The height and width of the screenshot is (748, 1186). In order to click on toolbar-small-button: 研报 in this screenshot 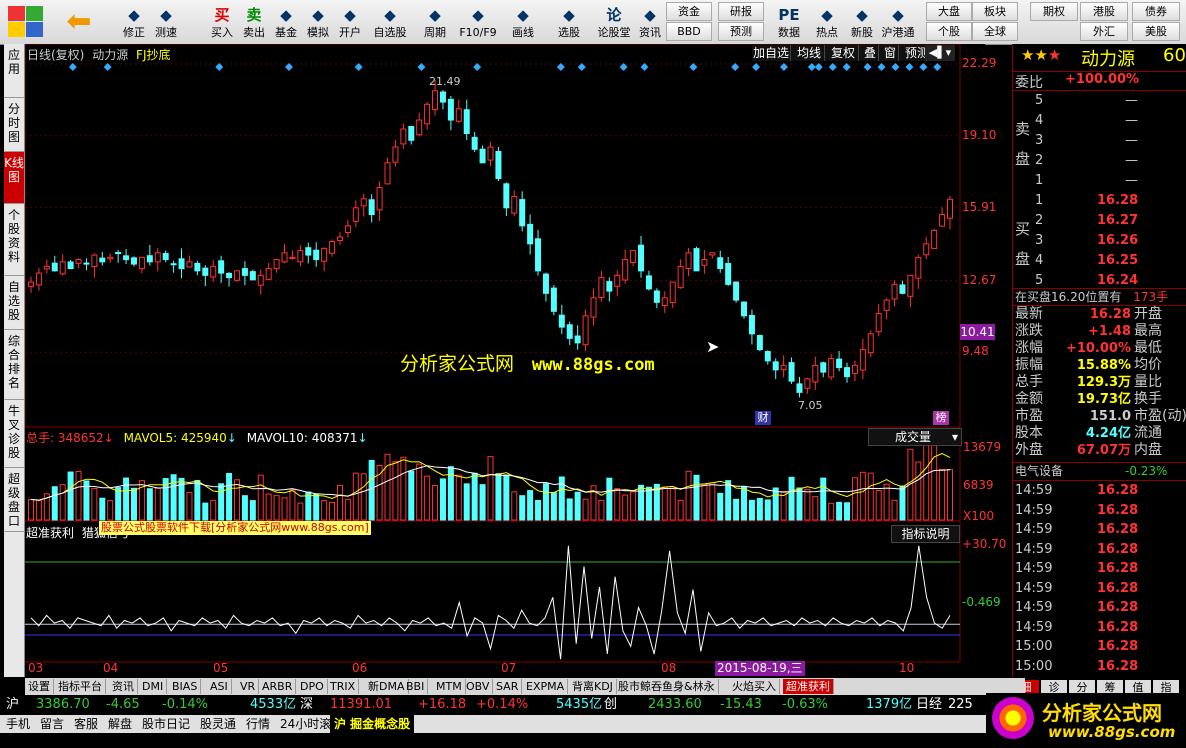, I will do `click(741, 11)`.